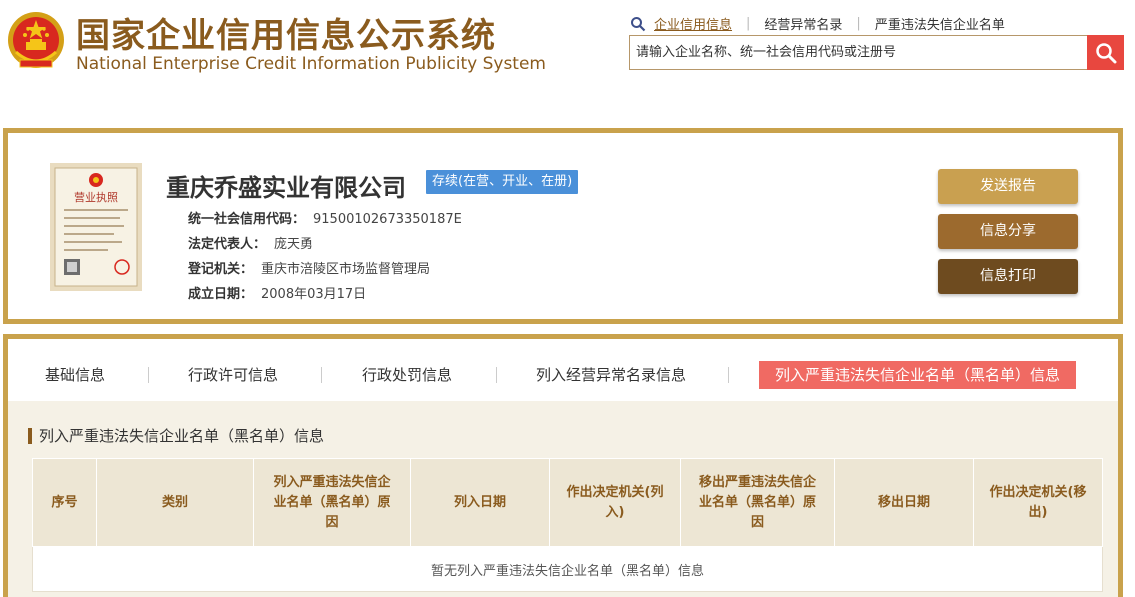 This screenshot has width=1135, height=597. What do you see at coordinates (64, 502) in the screenshot?
I see `col-header: 序号` at bounding box center [64, 502].